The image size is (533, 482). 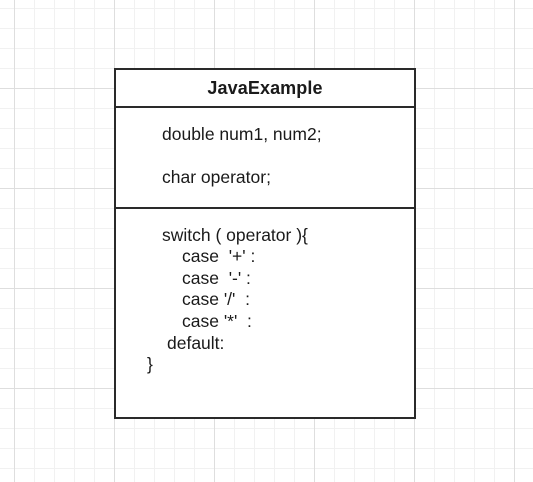 What do you see at coordinates (235, 235) in the screenshot?
I see `operation-line: switch ( operator ){` at bounding box center [235, 235].